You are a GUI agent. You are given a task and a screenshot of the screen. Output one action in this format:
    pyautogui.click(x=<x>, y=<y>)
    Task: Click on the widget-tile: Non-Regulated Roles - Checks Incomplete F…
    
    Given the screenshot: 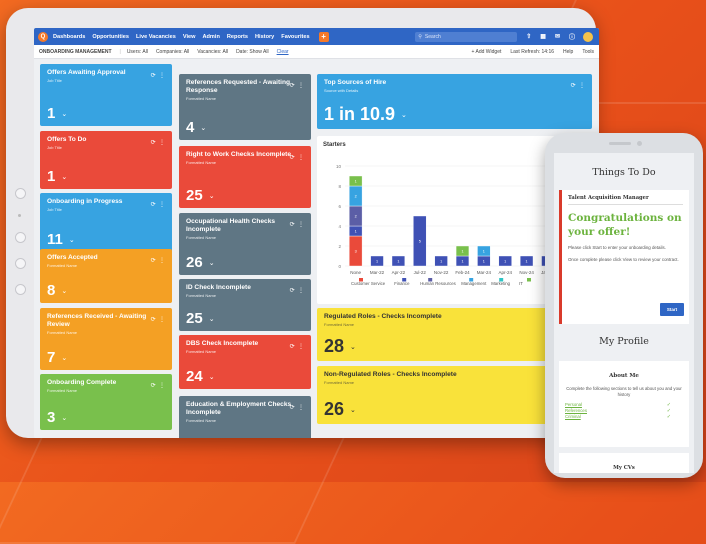 What is the action you would take?
    pyautogui.click(x=449, y=395)
    